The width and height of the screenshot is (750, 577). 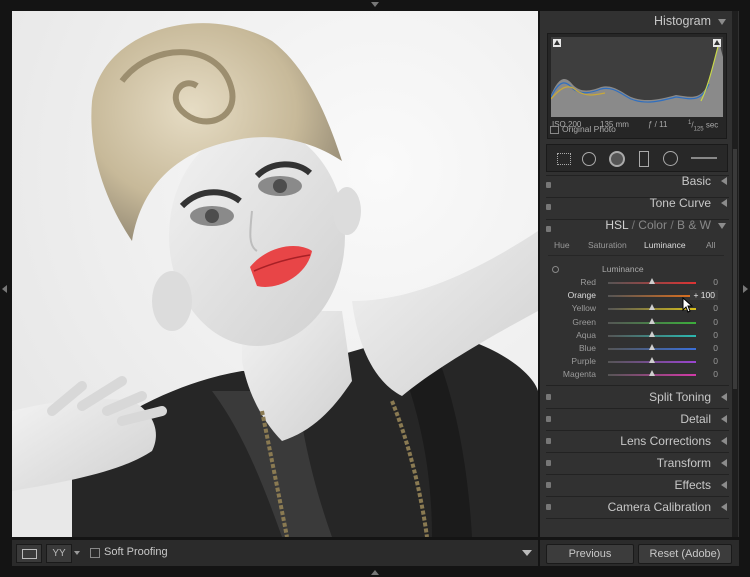 I want to click on left-panel-toggle-icon, so click(x=4, y=289).